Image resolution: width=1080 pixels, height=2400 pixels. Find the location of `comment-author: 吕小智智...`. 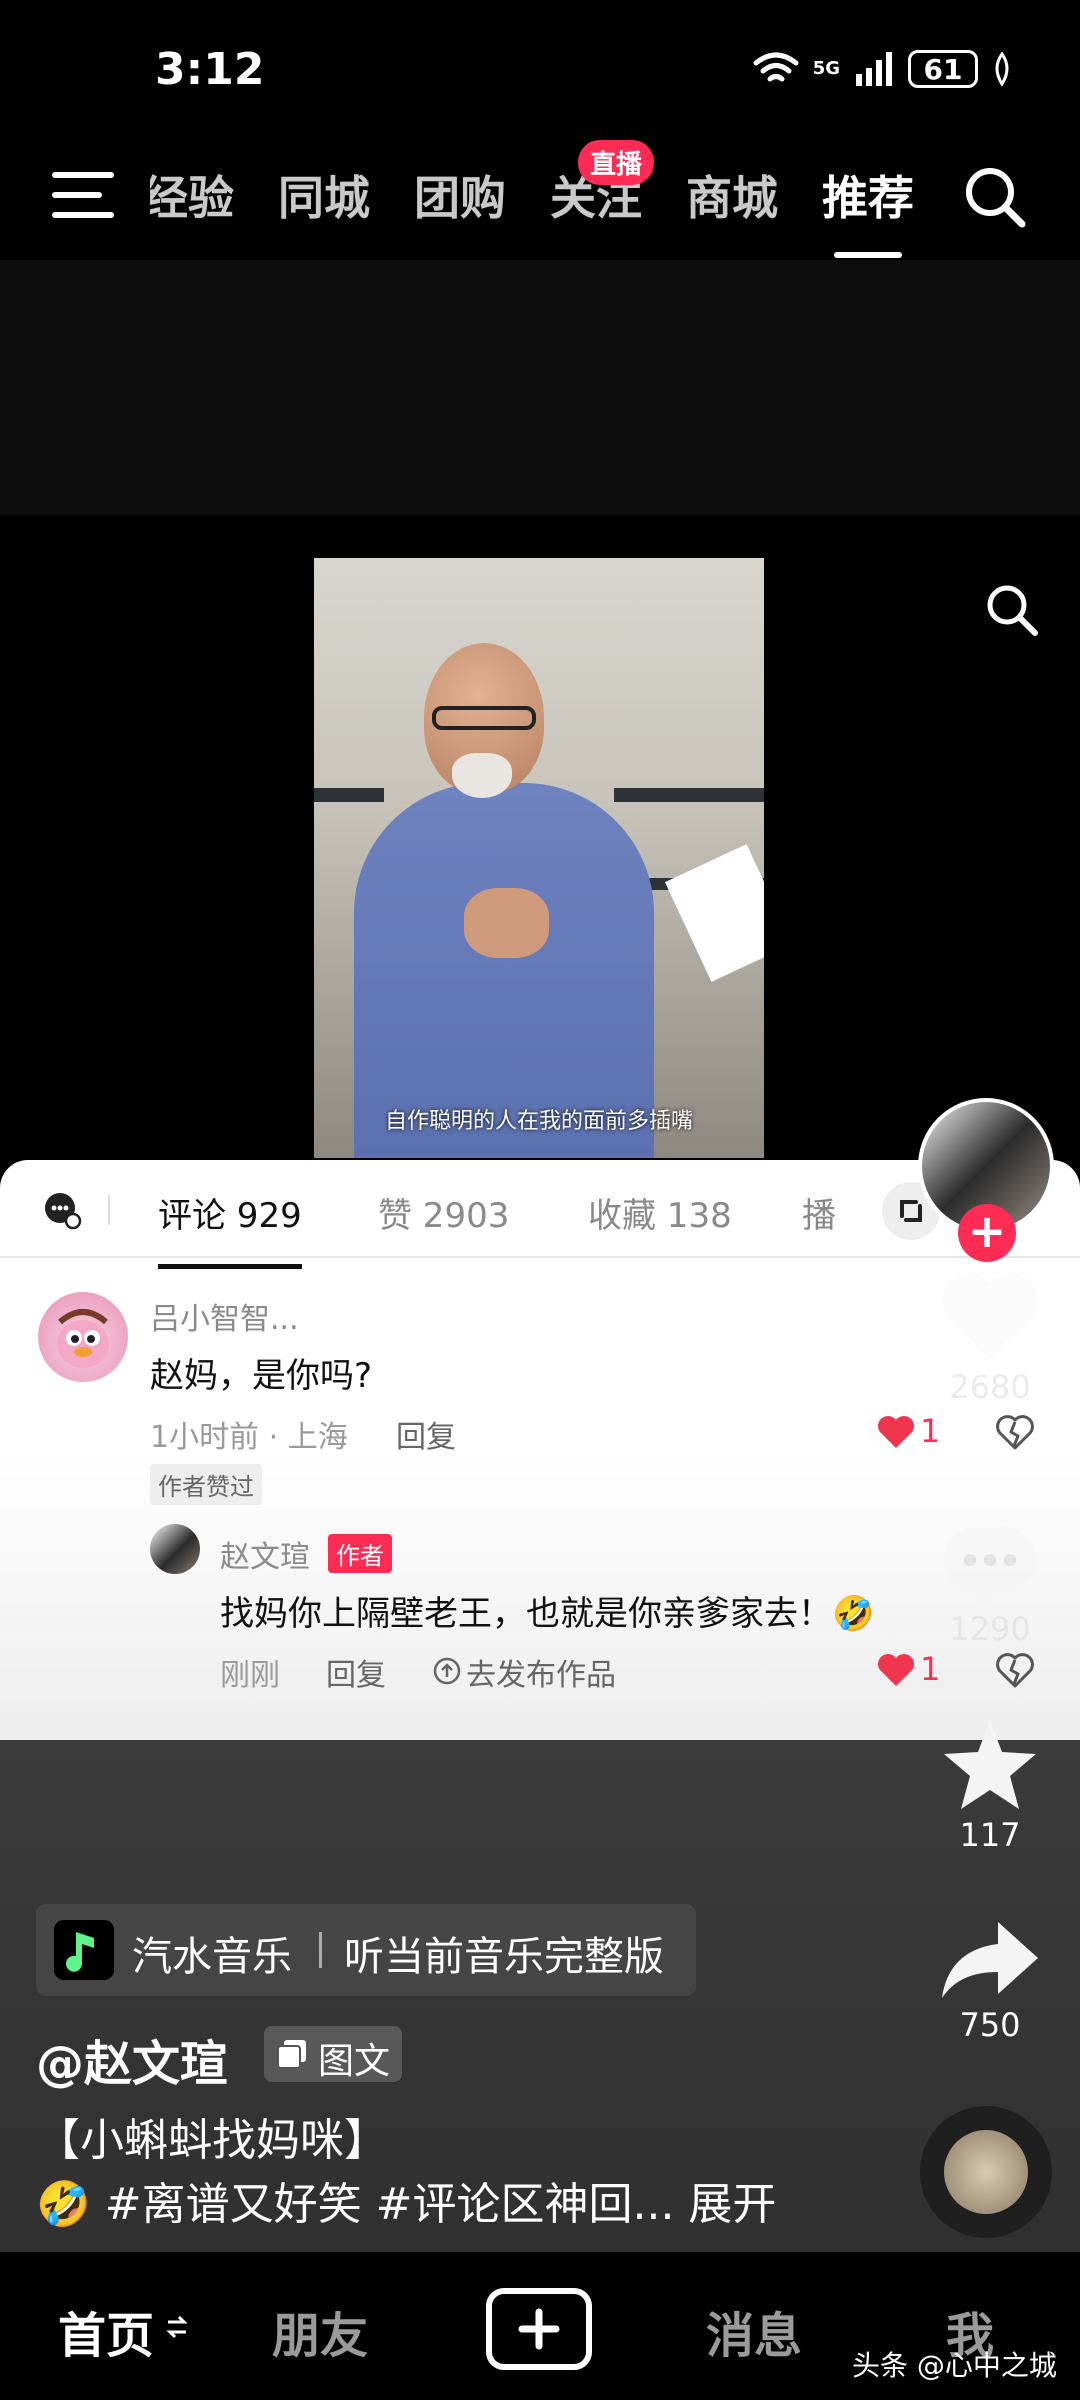

comment-author: 吕小智智... is located at coordinates (224, 1316).